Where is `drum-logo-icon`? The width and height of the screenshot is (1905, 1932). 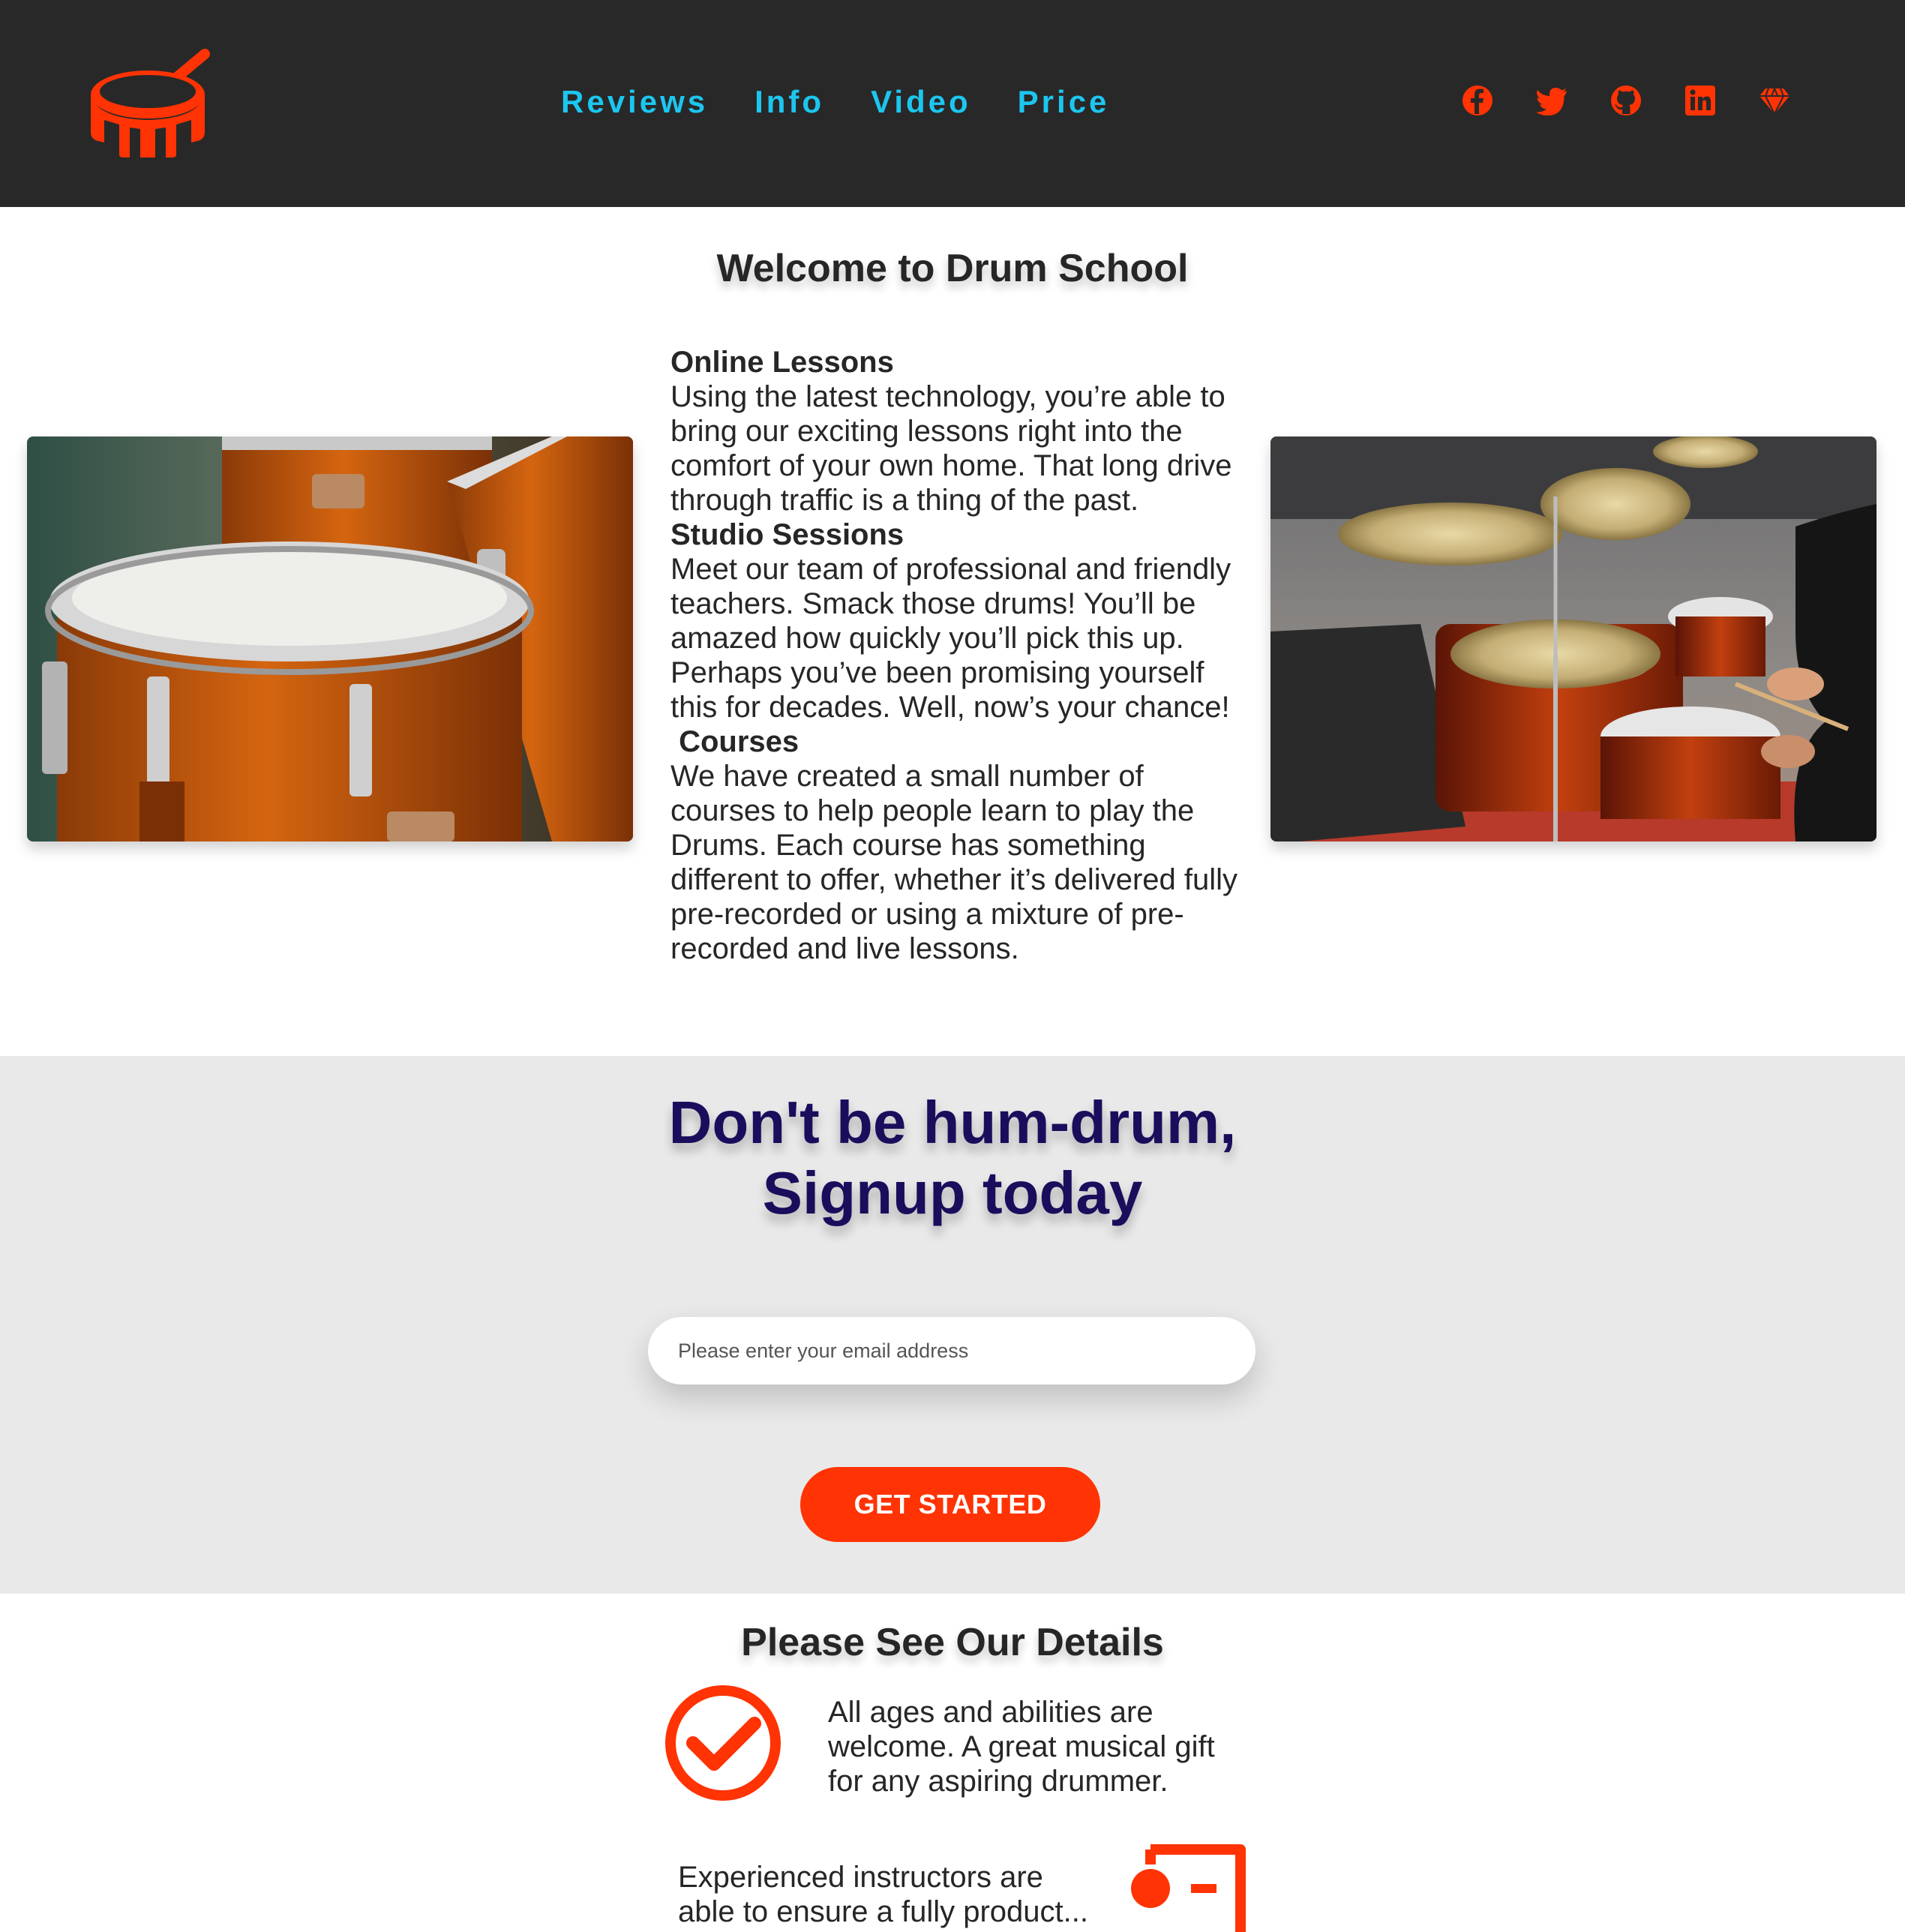
drum-logo-icon is located at coordinates (150, 103).